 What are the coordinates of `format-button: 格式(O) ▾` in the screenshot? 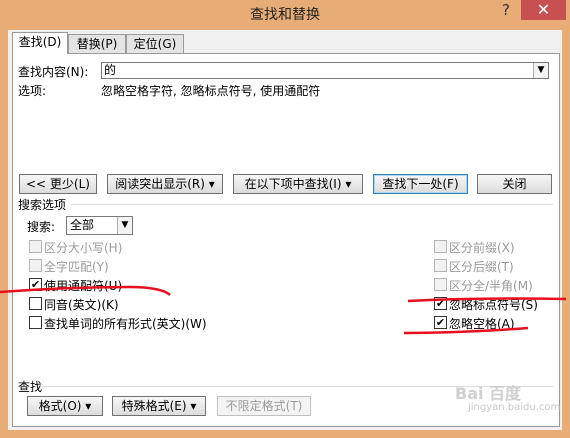 It's located at (65, 406).